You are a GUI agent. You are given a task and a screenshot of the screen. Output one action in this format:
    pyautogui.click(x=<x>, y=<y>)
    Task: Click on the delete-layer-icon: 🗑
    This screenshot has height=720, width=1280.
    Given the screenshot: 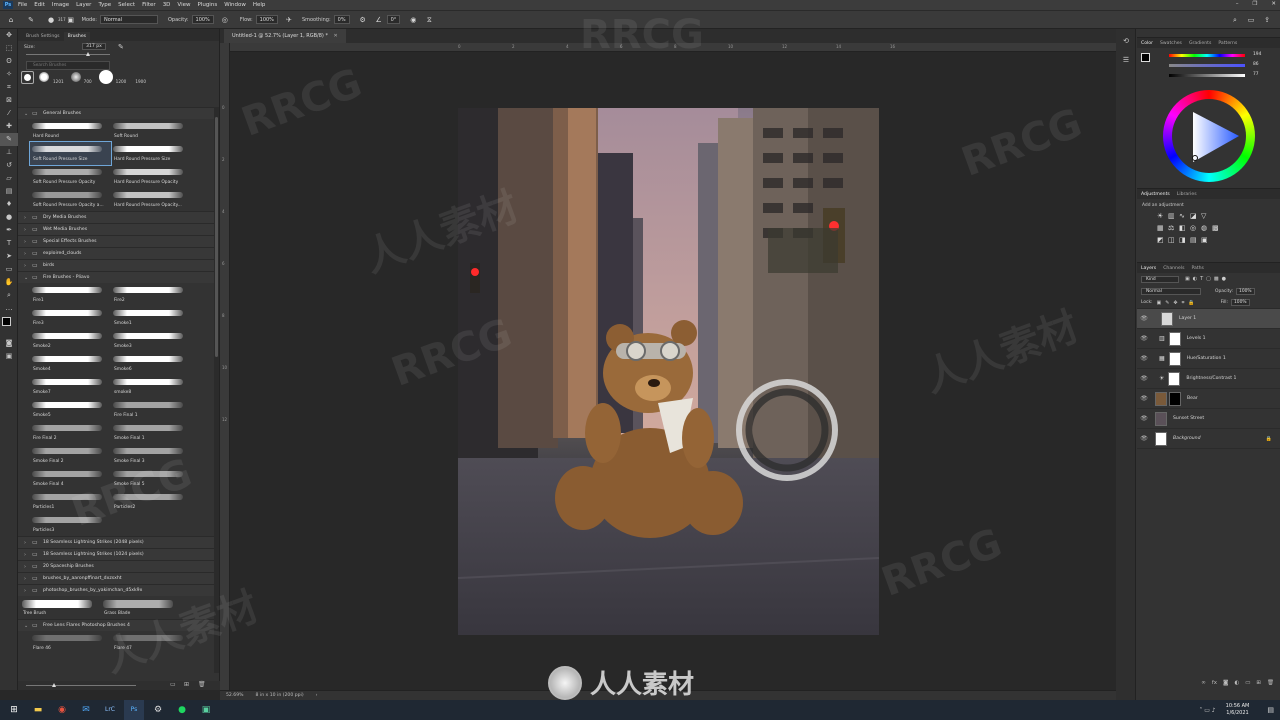 What is the action you would take?
    pyautogui.click(x=1270, y=685)
    